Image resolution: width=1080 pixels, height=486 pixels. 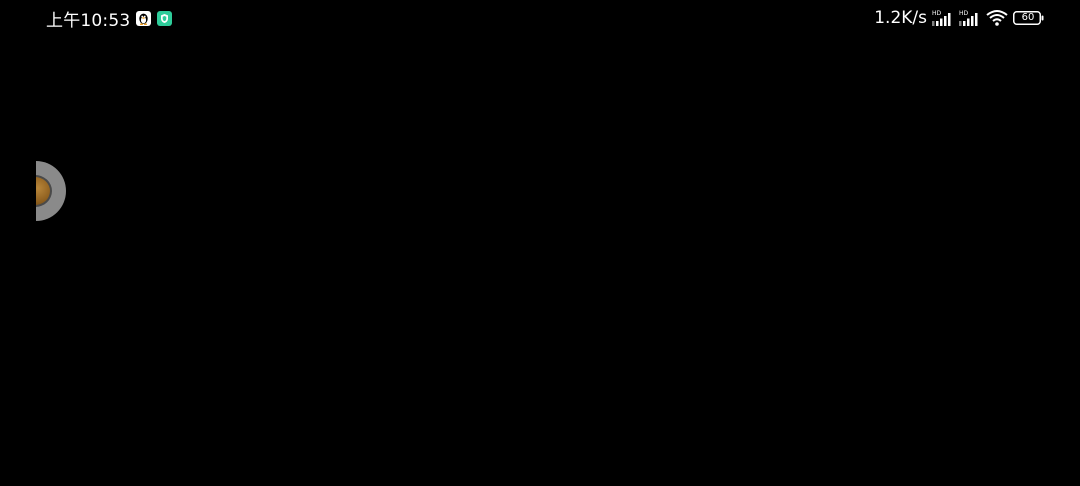 I want to click on network-speed: 1.2K/s, so click(x=900, y=18).